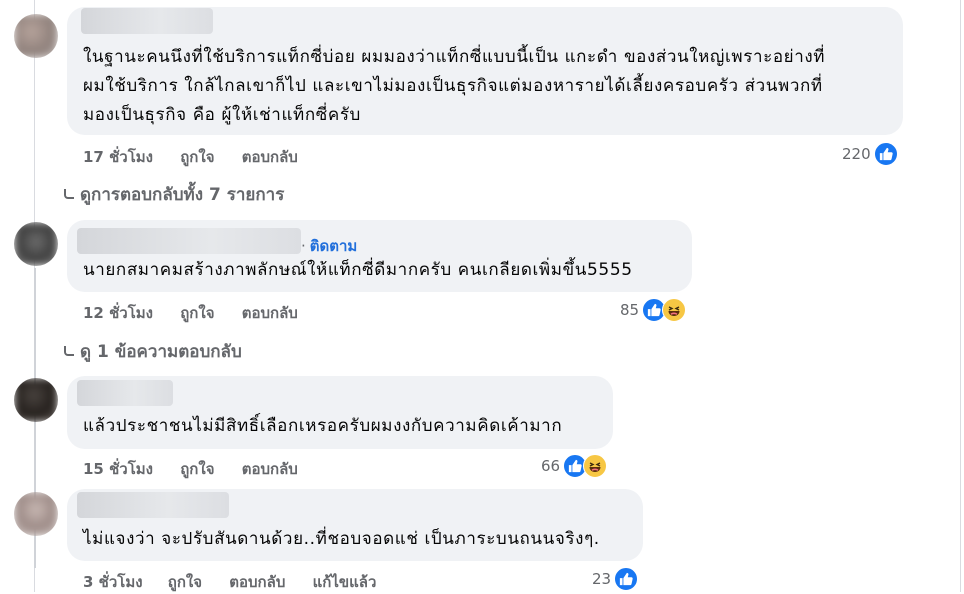 This screenshot has width=964, height=594. I want to click on comment-time: 15 ชั่วโมง, so click(118, 469).